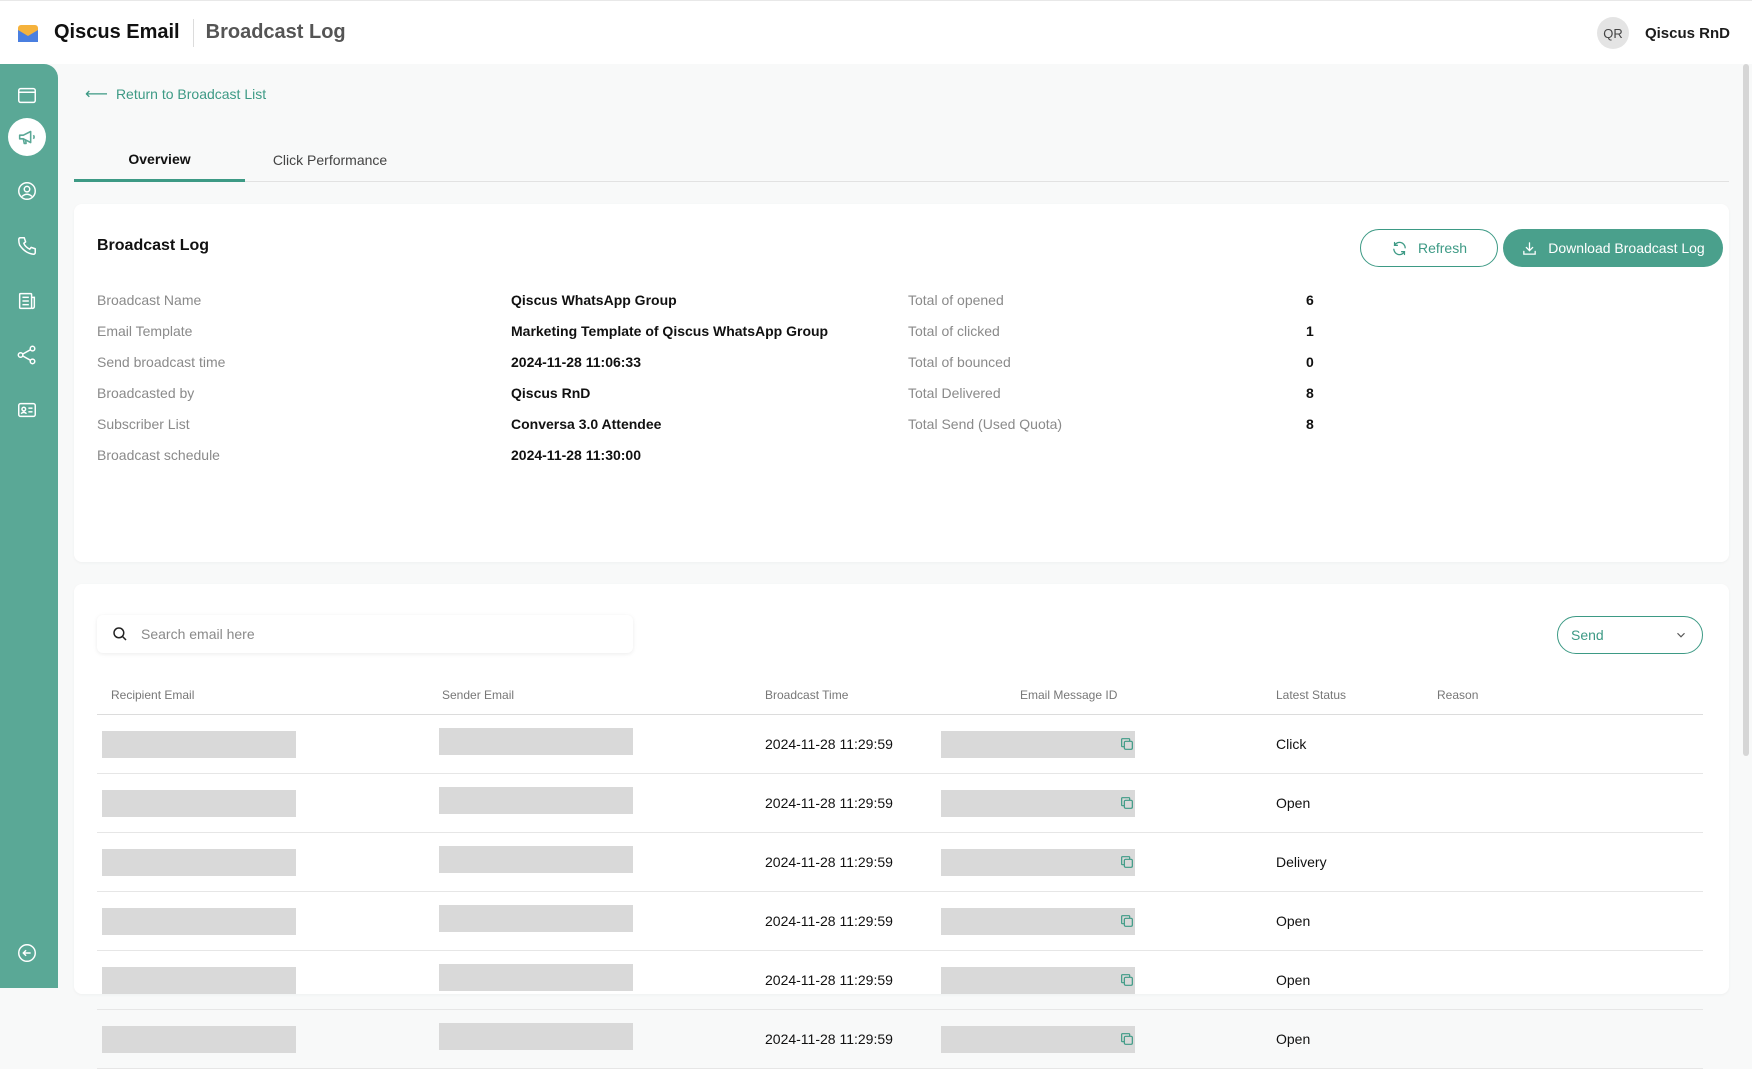 The height and width of the screenshot is (1069, 1752). What do you see at coordinates (1310, 362) in the screenshot?
I see `stat-value: 0` at bounding box center [1310, 362].